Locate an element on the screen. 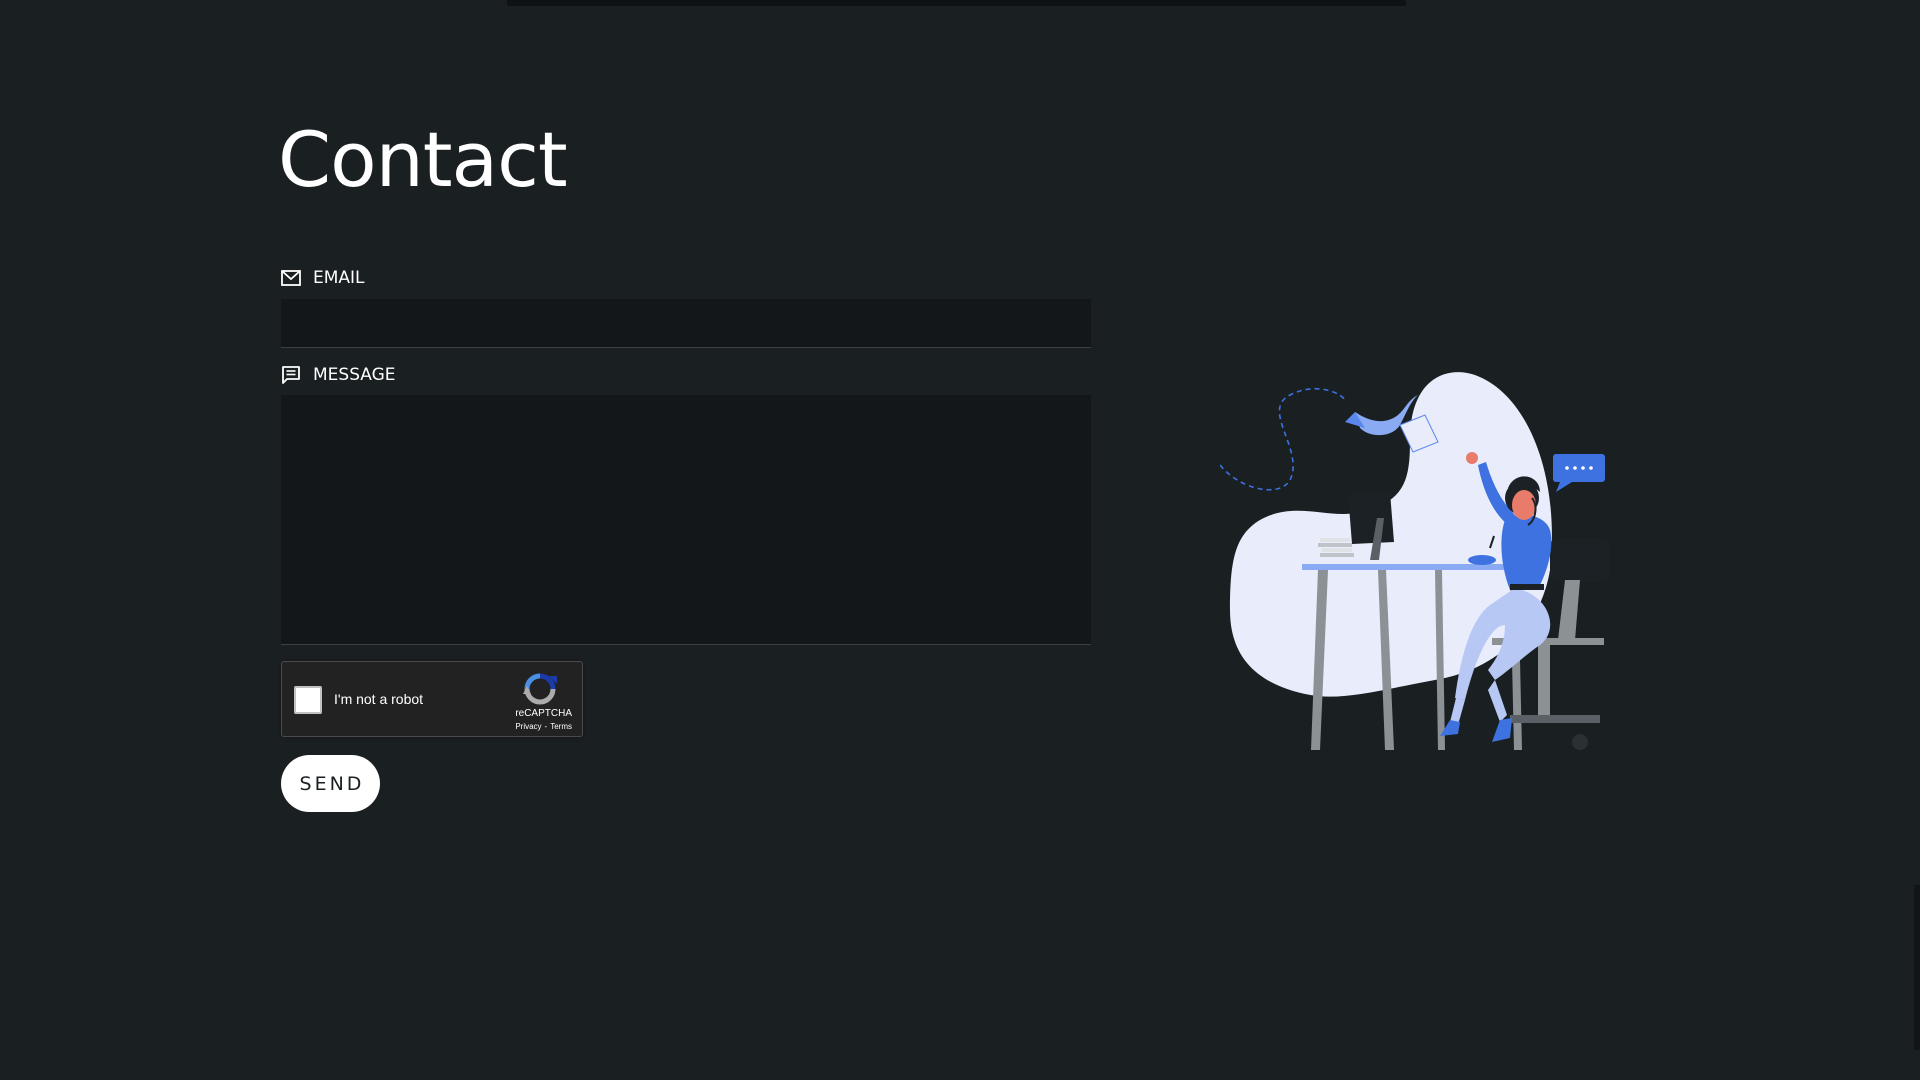  page-title: Contact is located at coordinates (423, 159).